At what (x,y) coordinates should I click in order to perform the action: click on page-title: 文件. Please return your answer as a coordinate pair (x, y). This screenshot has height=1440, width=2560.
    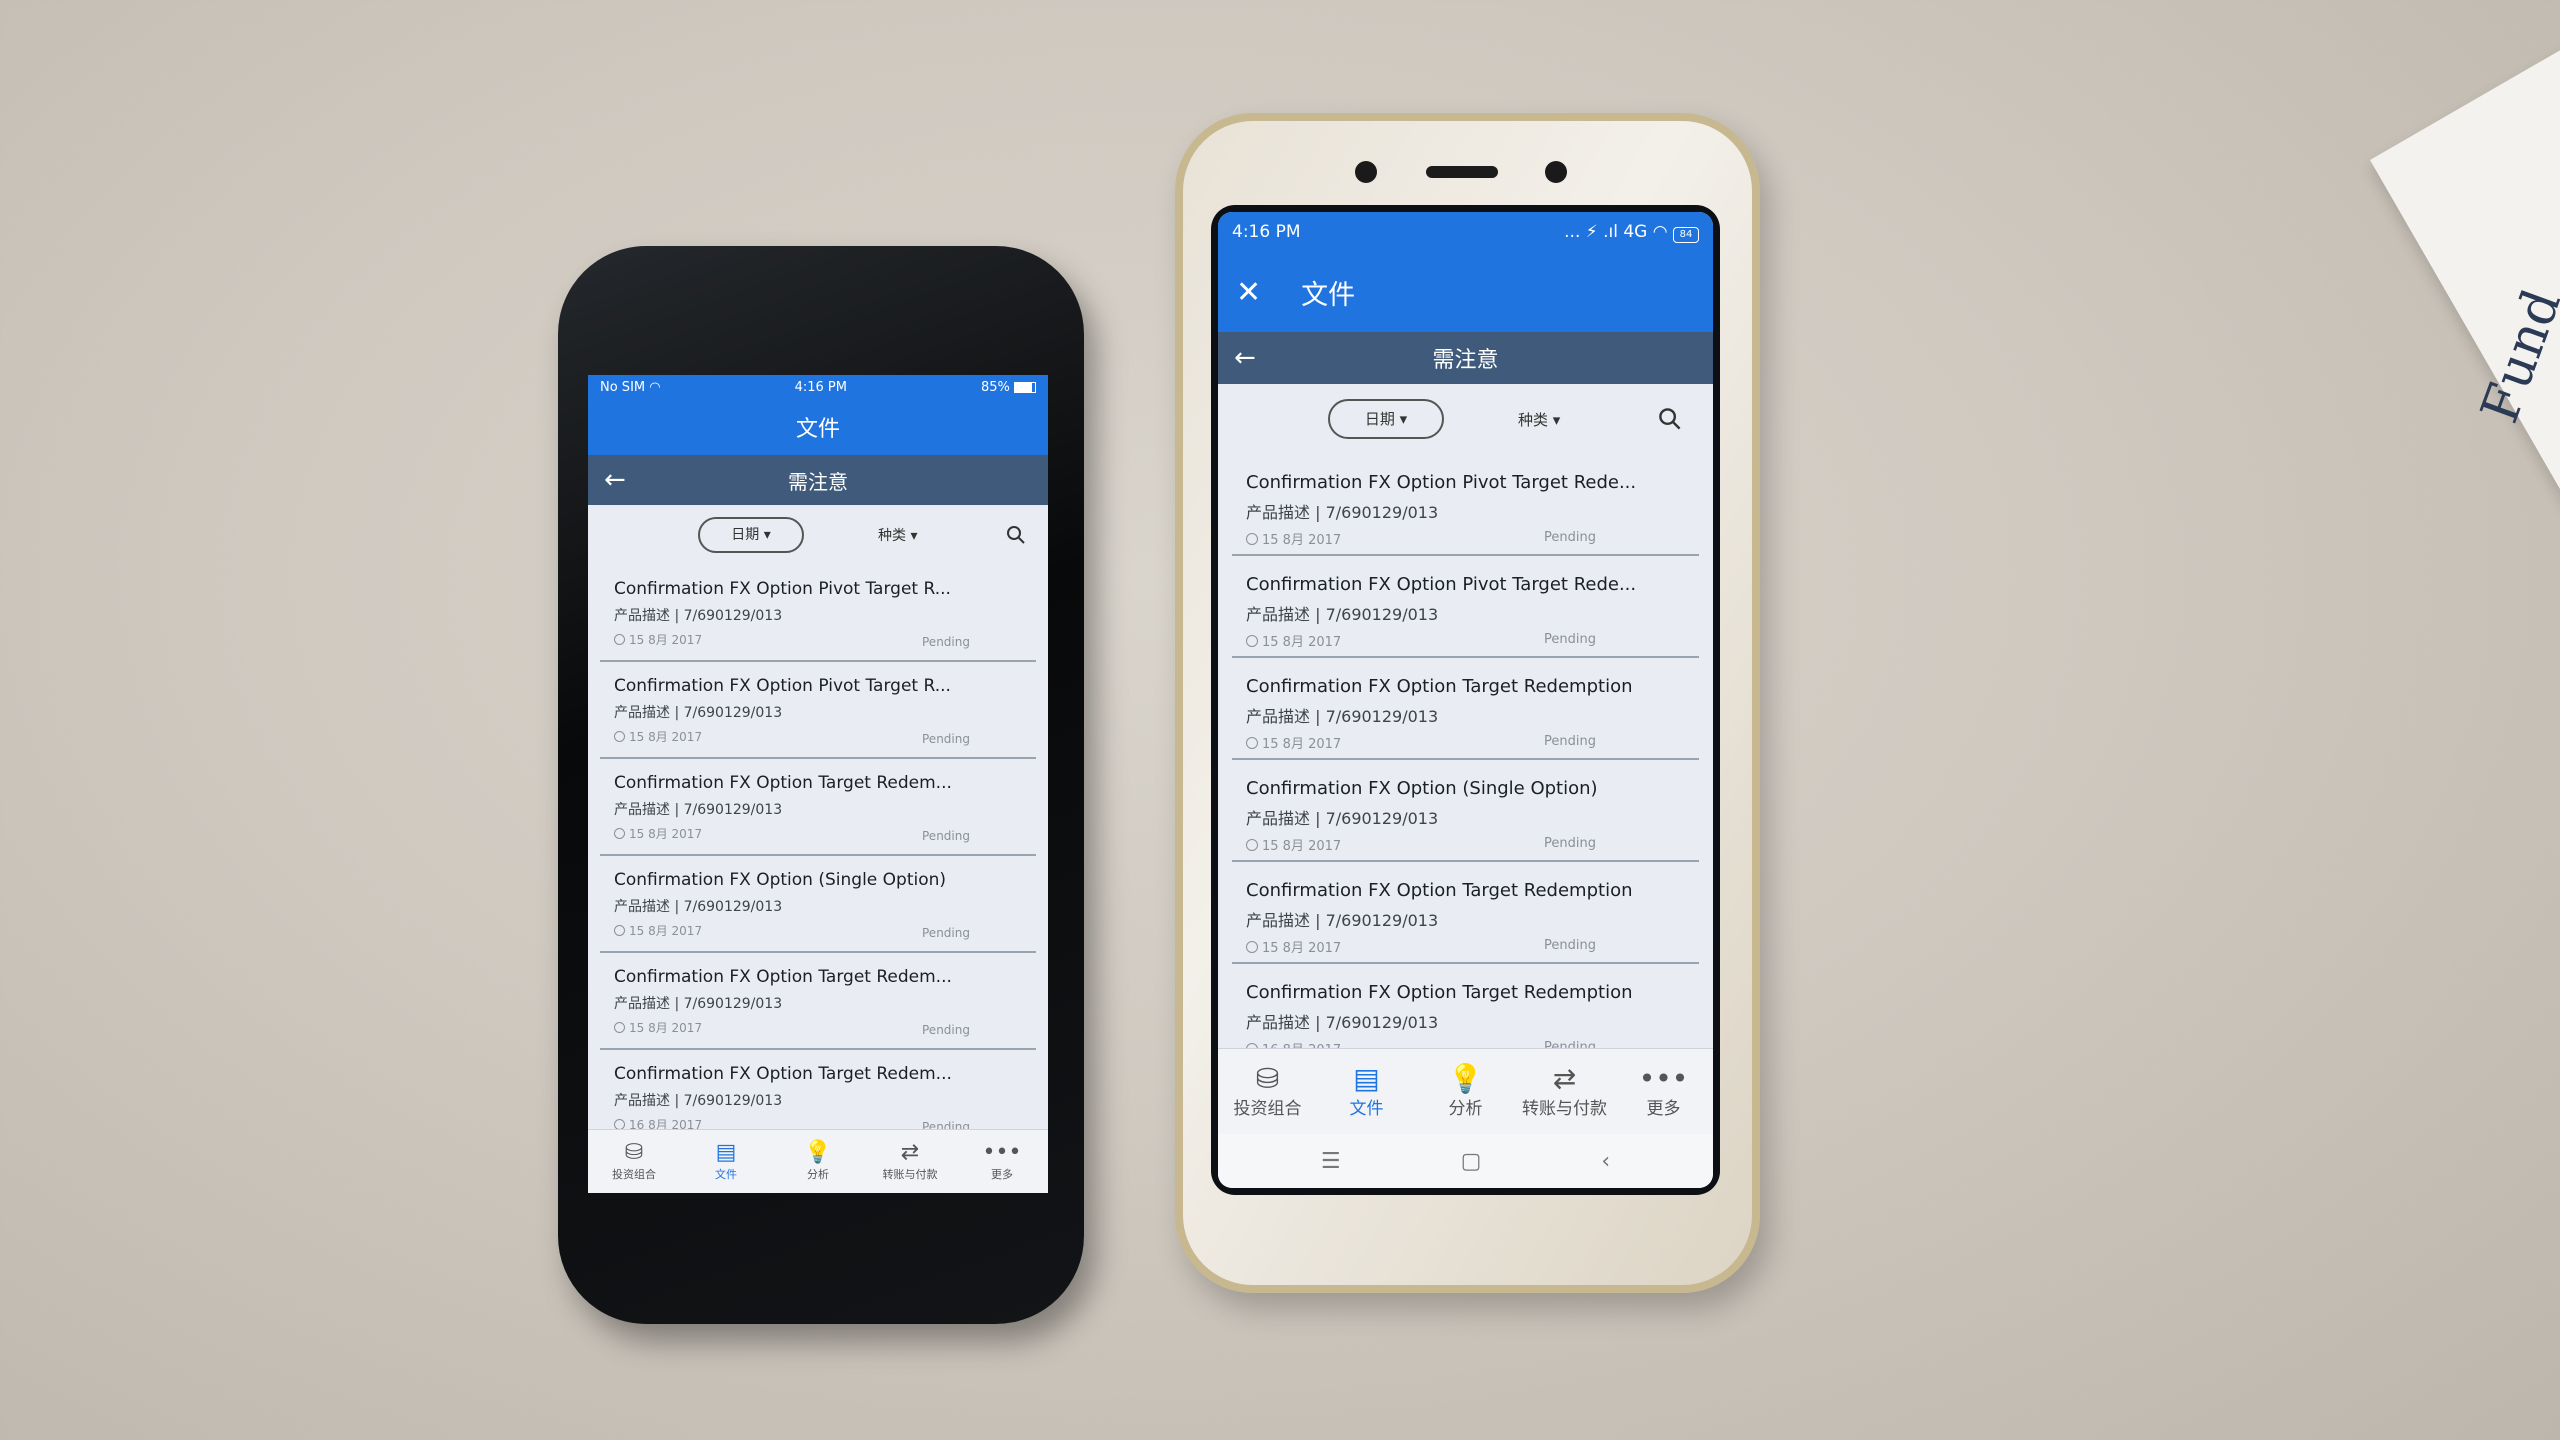
    Looking at the image, I should click on (817, 429).